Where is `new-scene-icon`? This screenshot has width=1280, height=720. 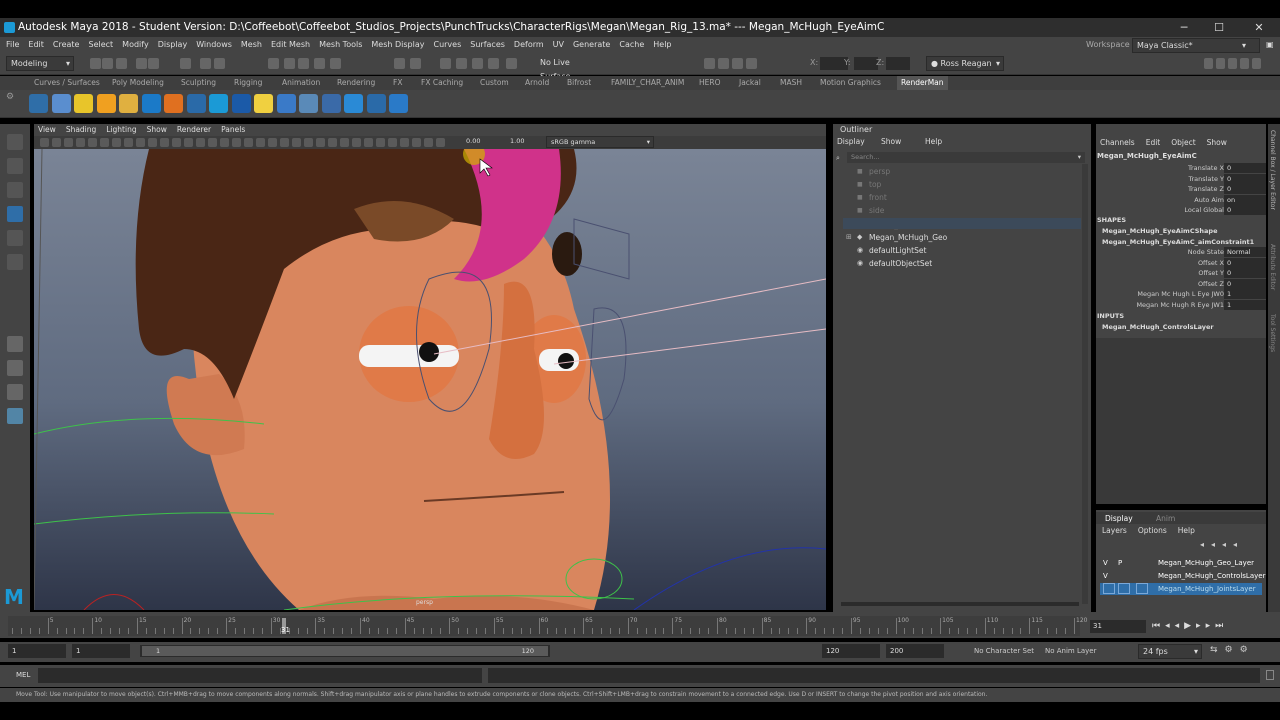 new-scene-icon is located at coordinates (95, 63).